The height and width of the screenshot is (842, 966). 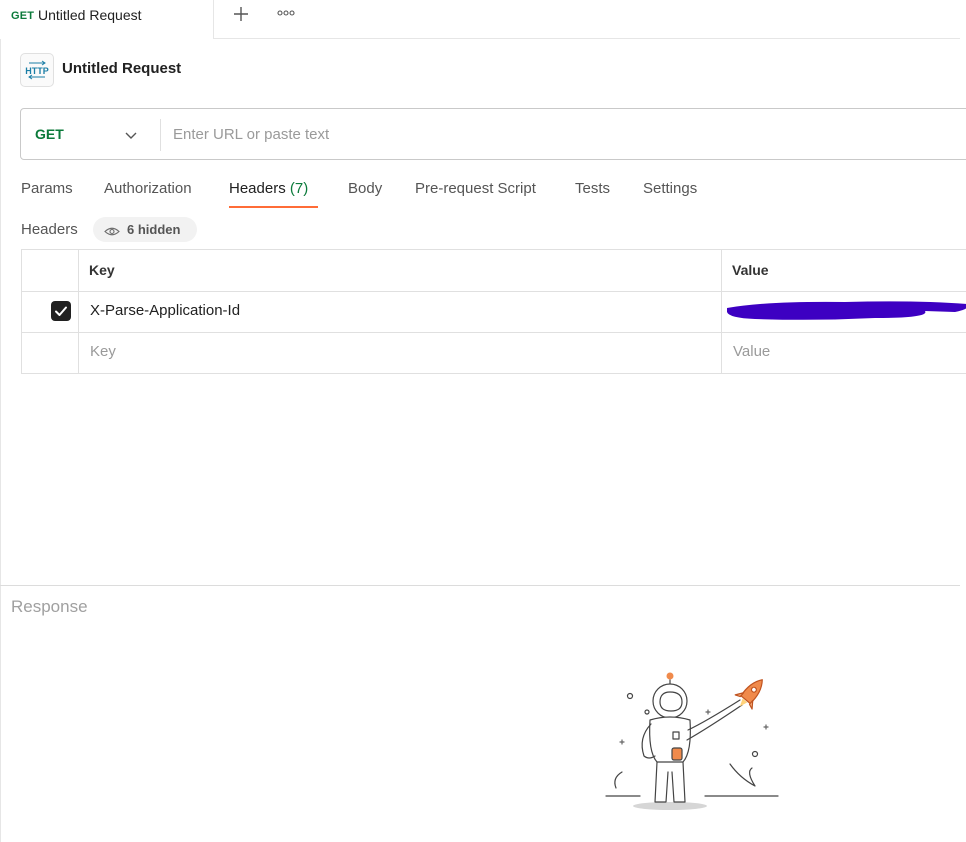 I want to click on tab-pre-request-script-label: Pre-request Script, so click(x=475, y=188).